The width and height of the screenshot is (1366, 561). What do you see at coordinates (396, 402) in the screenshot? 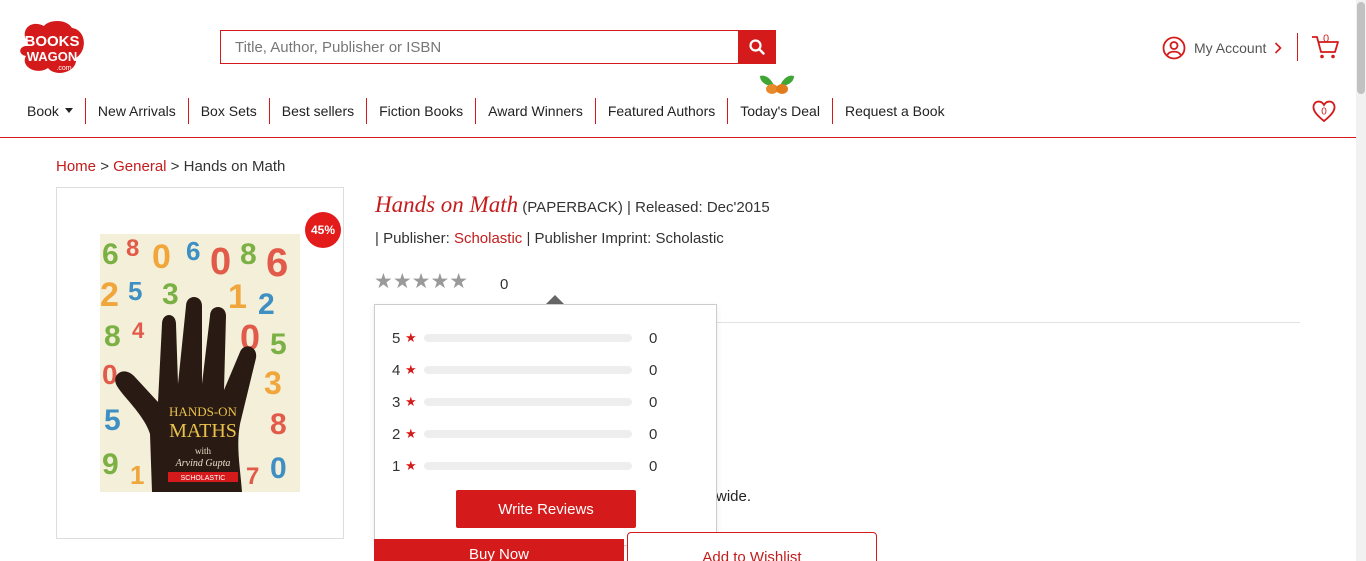
I see `rating-row-stars: 3` at bounding box center [396, 402].